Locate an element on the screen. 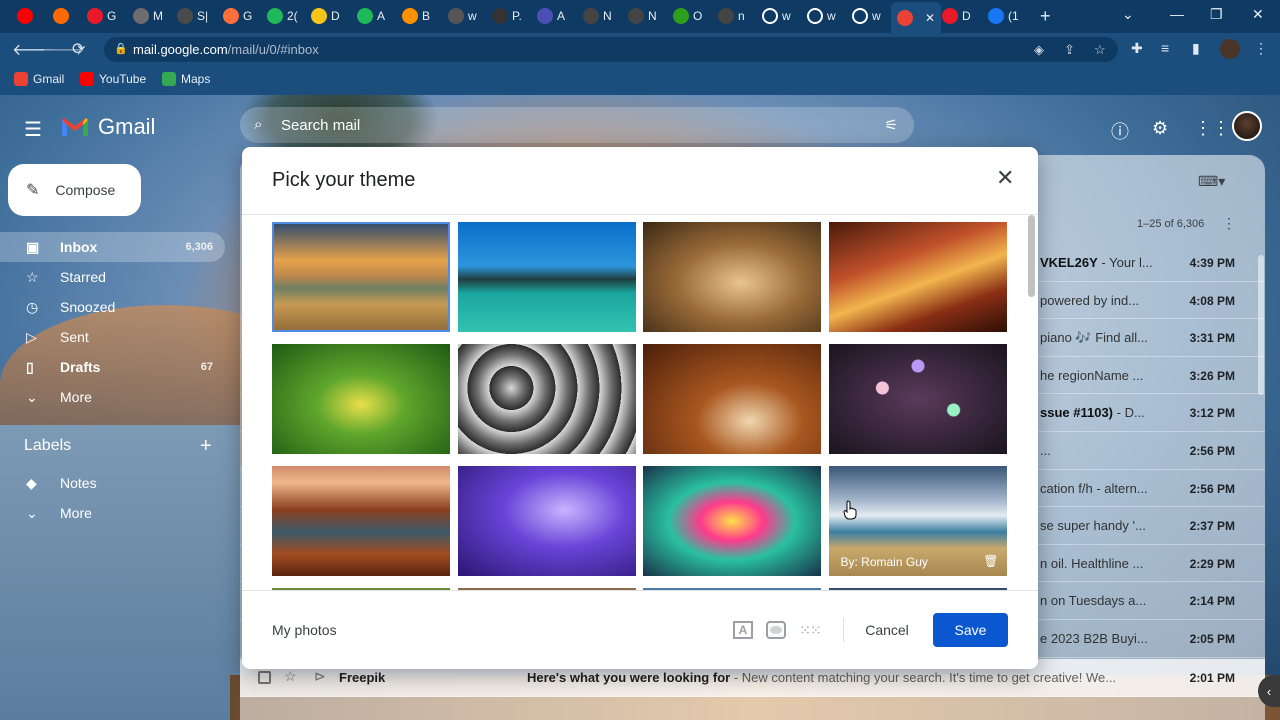 This screenshot has height=720, width=1280. lens-icon: ◈ is located at coordinates (1039, 50).